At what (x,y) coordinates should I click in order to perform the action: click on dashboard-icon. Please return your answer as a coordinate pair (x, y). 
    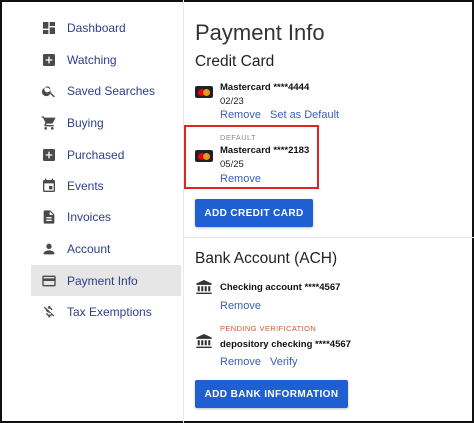
    Looking at the image, I should click on (49, 28).